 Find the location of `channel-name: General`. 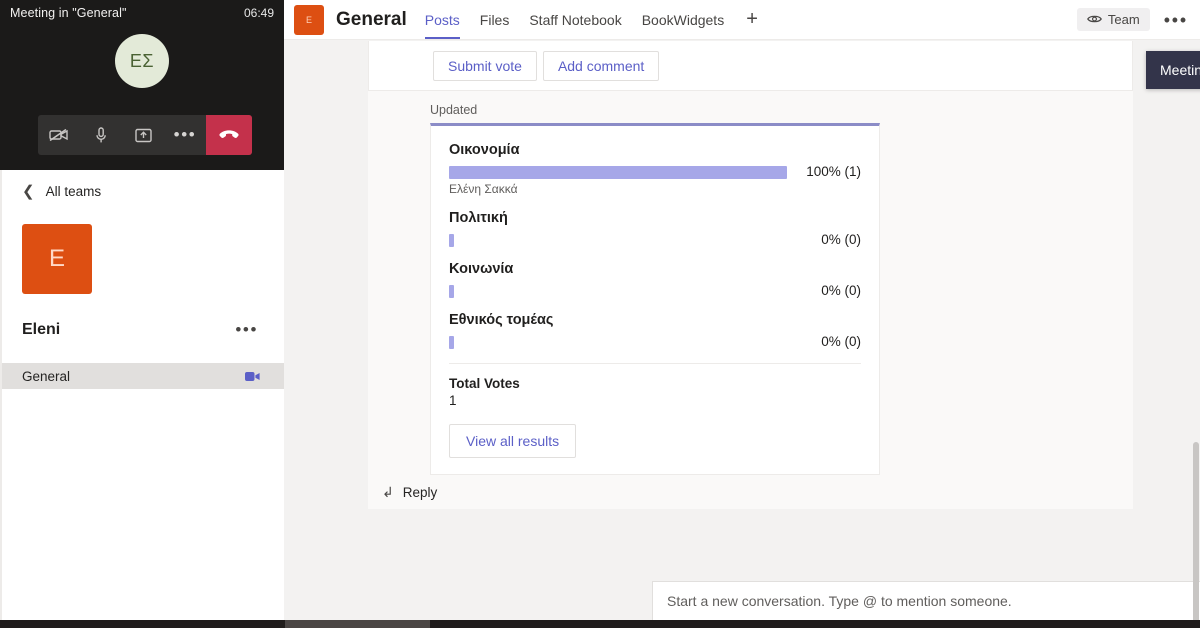

channel-name: General is located at coordinates (46, 376).